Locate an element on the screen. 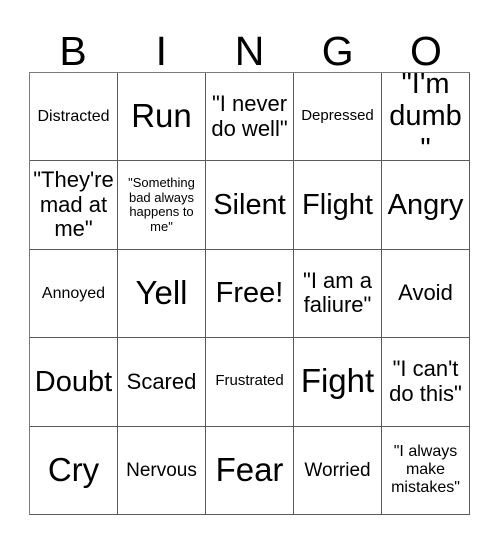  bingo-cell-label: Angry is located at coordinates (425, 204).